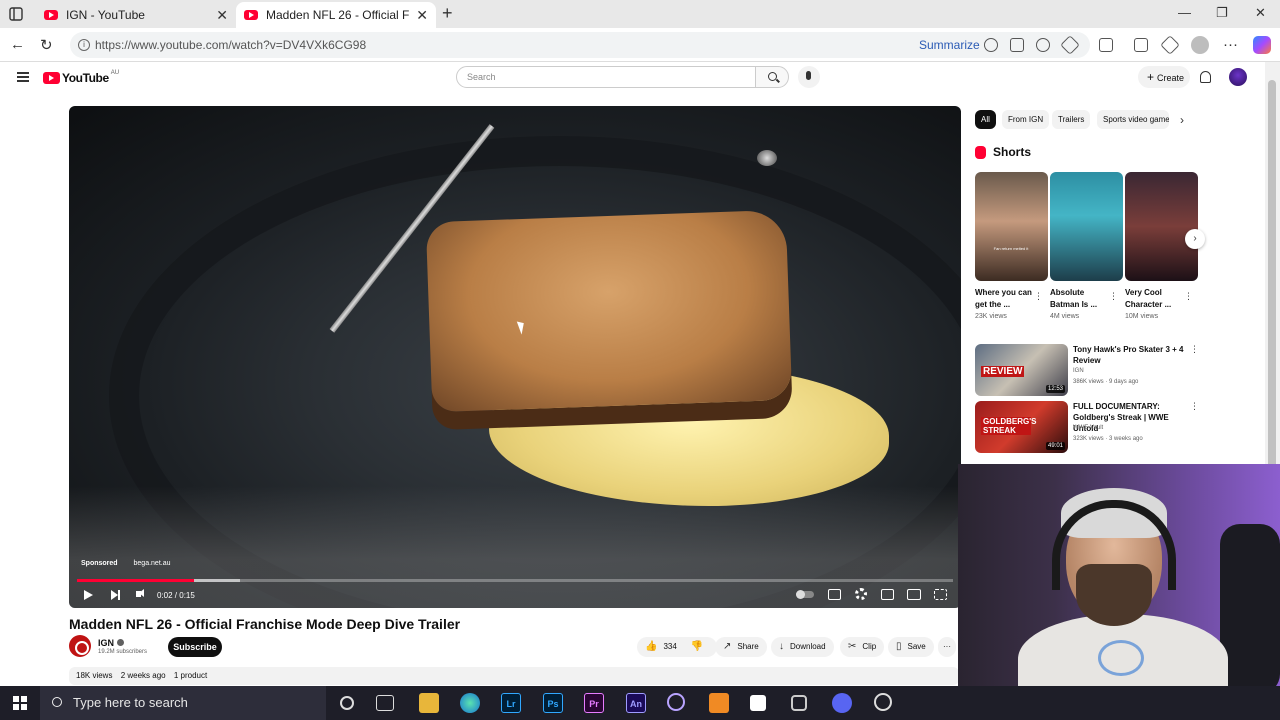 The image size is (1280, 720). I want to click on tab-ign-youtube: IGN - YouTube ✕, so click(136, 15).